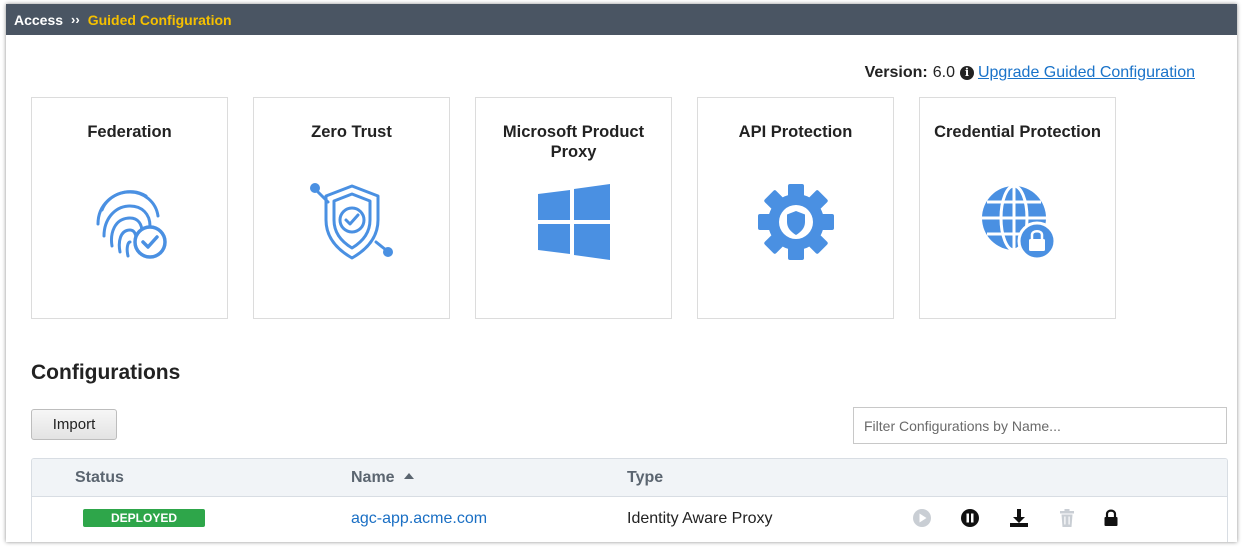 This screenshot has width=1247, height=553. I want to click on tile-microsoft-product-proxy: Microsoft Product Proxy, so click(573, 208).